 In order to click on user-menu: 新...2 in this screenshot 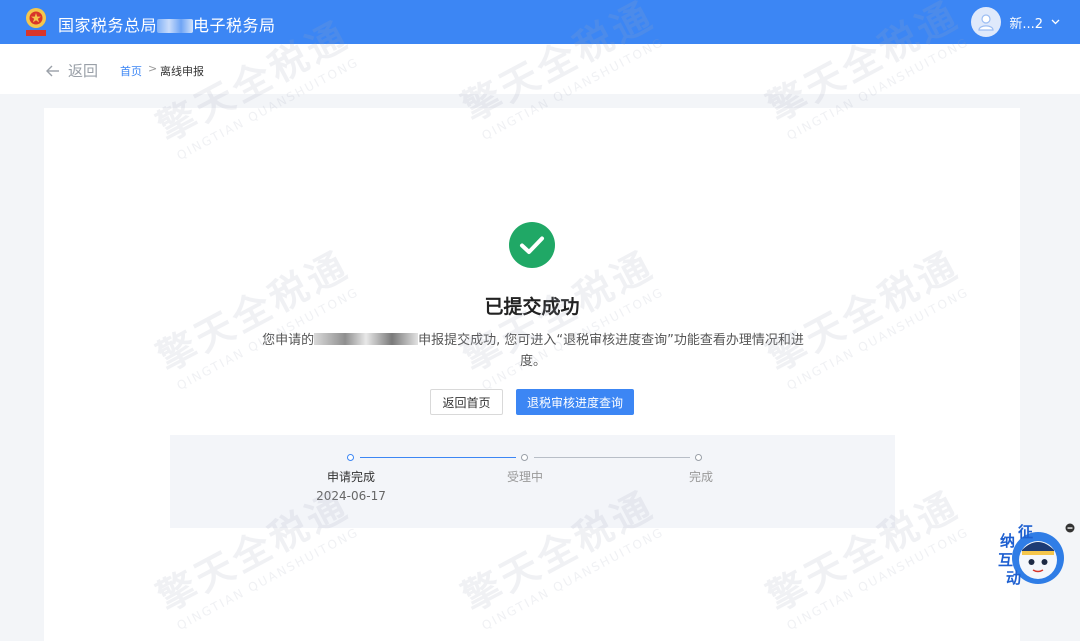, I will do `click(1015, 22)`.